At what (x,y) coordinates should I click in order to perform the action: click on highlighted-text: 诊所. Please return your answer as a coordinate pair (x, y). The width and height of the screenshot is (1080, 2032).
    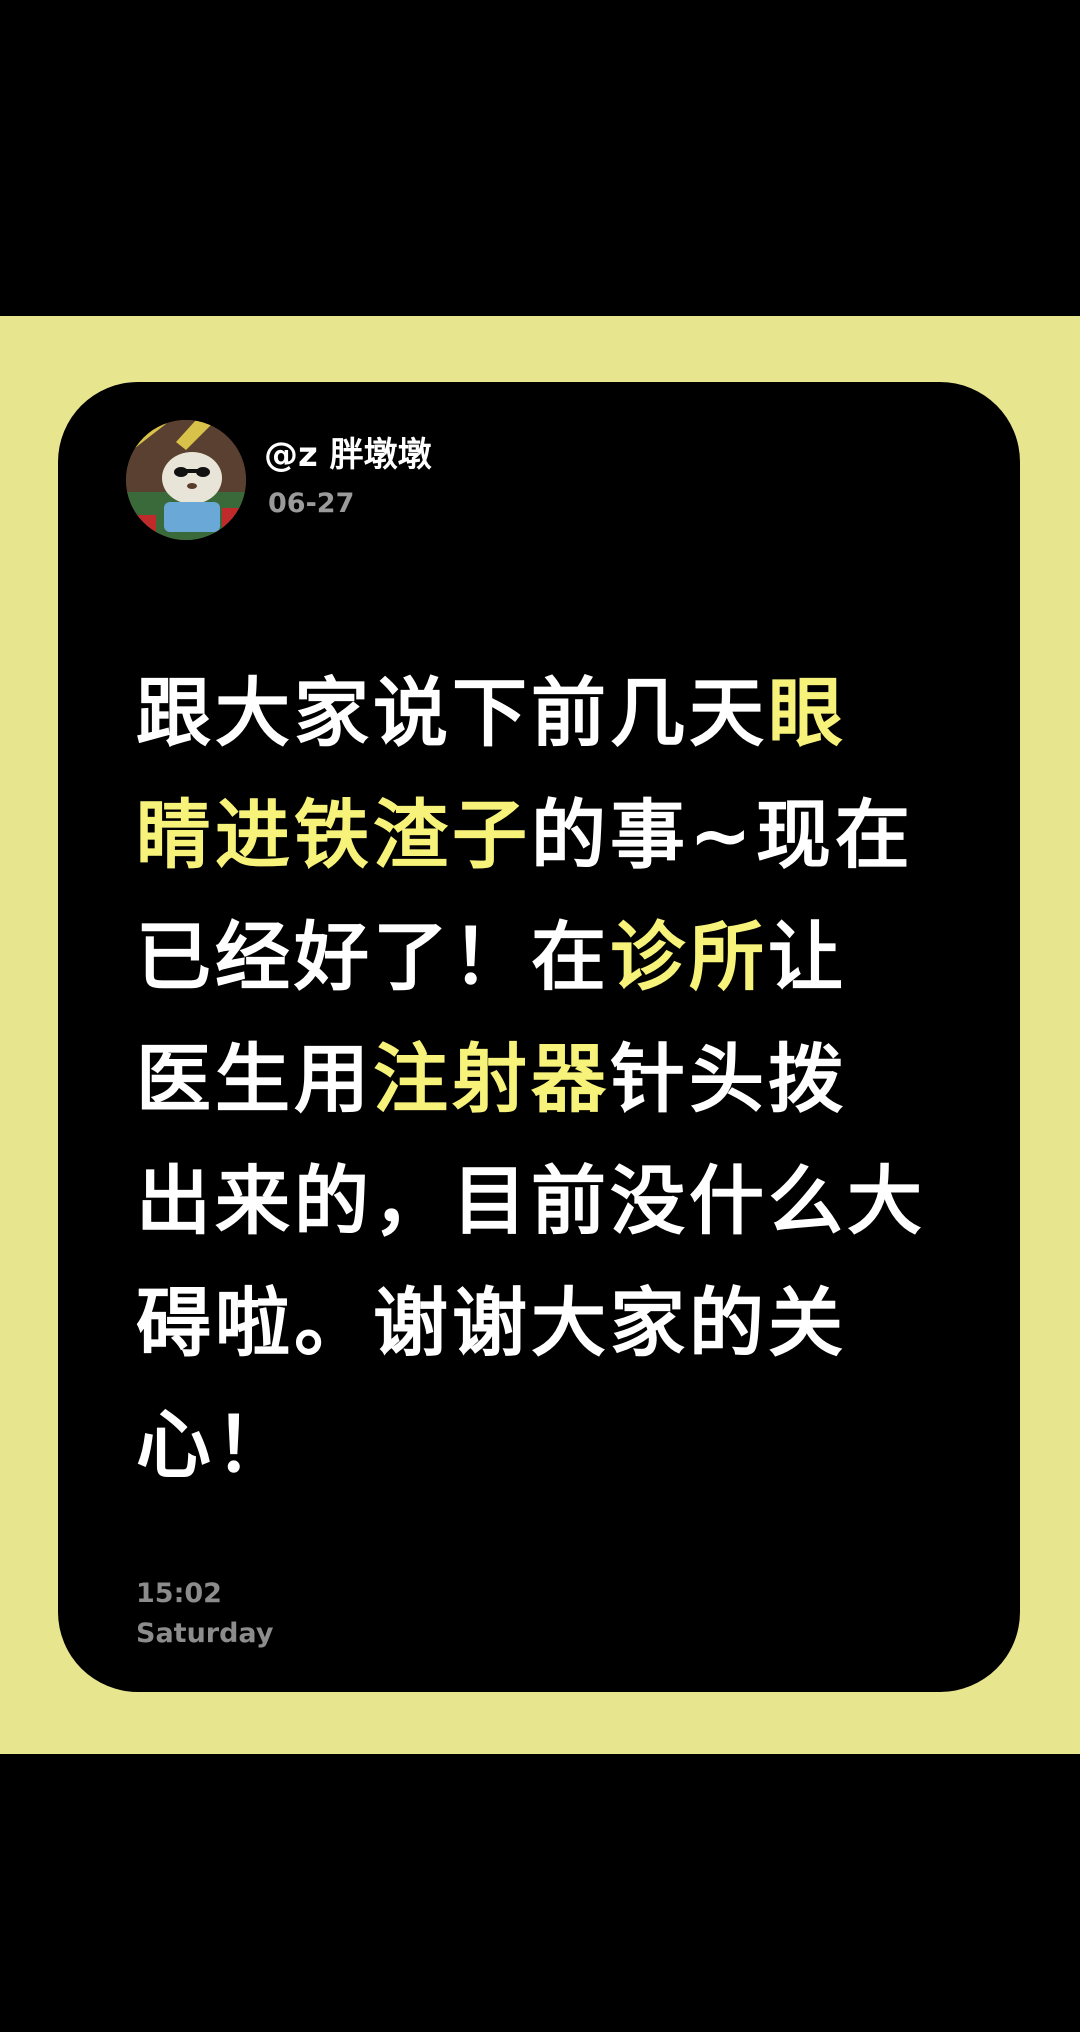
    Looking at the image, I should click on (689, 957).